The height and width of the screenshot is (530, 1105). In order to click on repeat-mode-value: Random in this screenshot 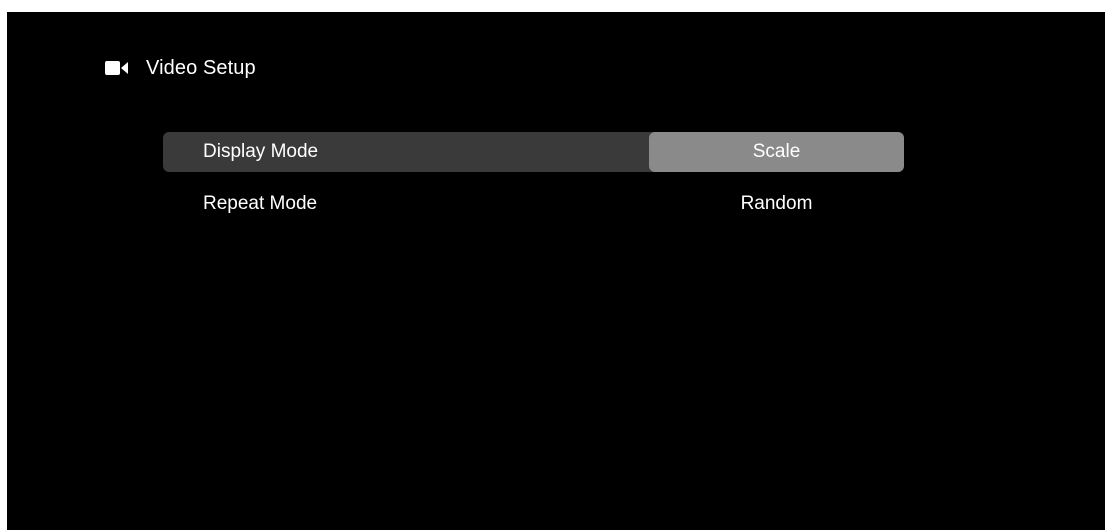, I will do `click(776, 204)`.